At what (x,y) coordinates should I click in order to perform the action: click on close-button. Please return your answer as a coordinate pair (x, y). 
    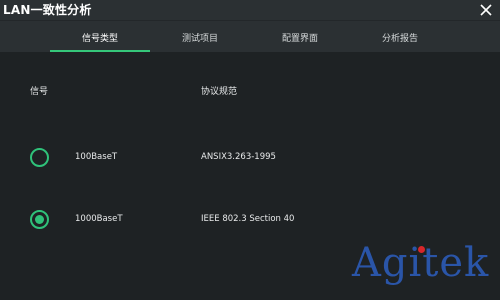
    Looking at the image, I should click on (486, 10).